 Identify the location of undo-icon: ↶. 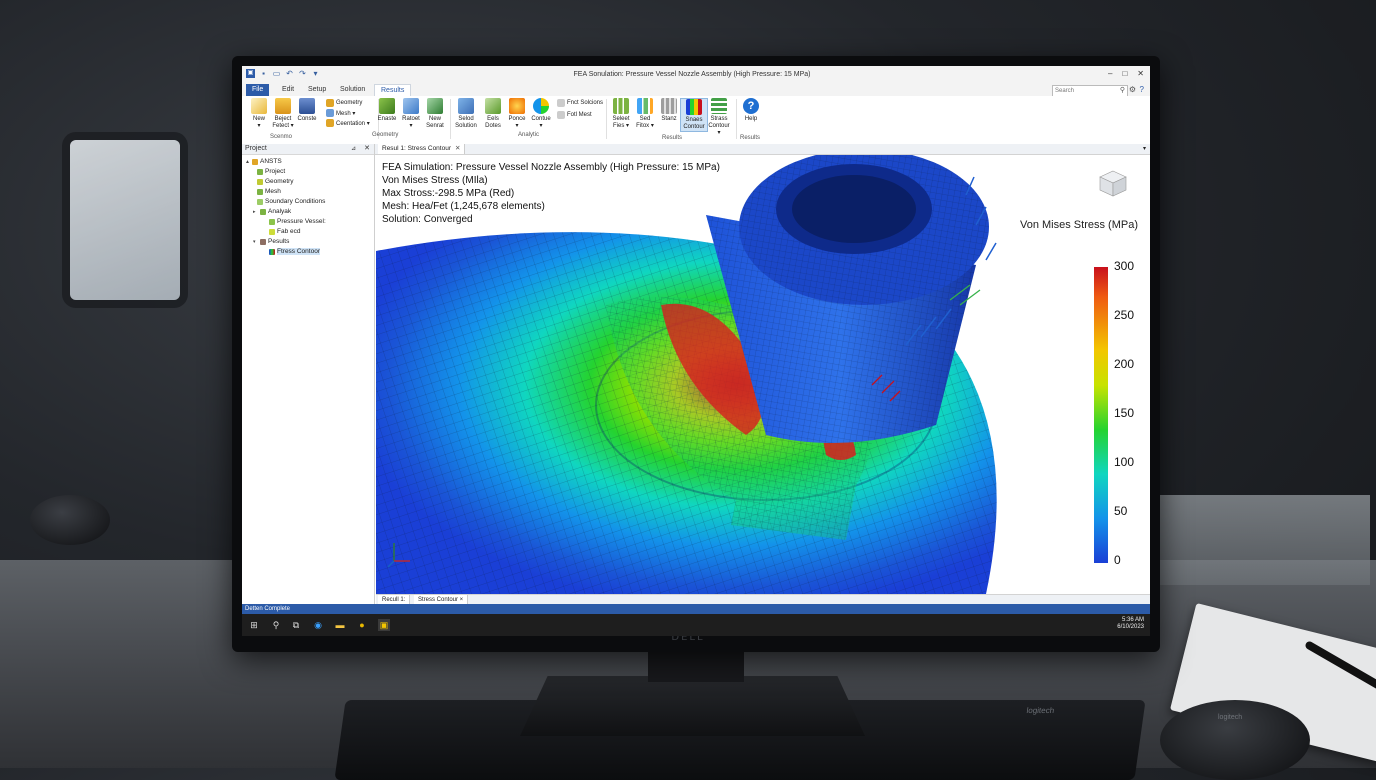
(289, 73).